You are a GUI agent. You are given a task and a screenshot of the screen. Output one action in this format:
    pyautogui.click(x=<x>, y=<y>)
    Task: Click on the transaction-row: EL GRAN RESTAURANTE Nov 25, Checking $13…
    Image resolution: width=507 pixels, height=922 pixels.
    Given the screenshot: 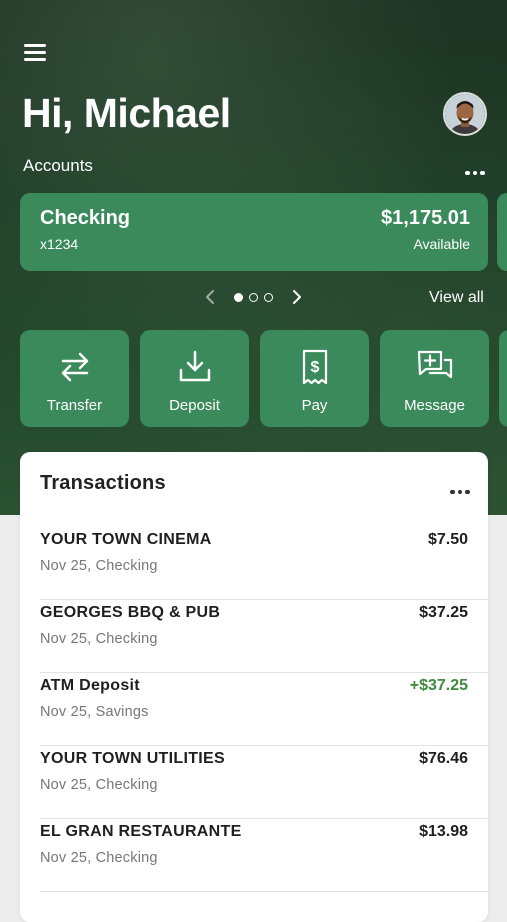 What is the action you would take?
    pyautogui.click(x=254, y=855)
    